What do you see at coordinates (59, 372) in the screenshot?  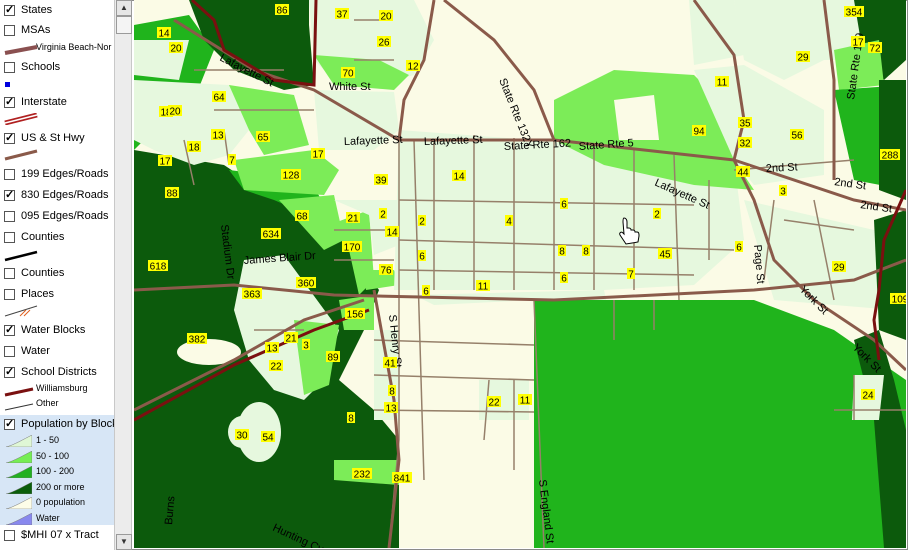 I see `layer-label: School Districts` at bounding box center [59, 372].